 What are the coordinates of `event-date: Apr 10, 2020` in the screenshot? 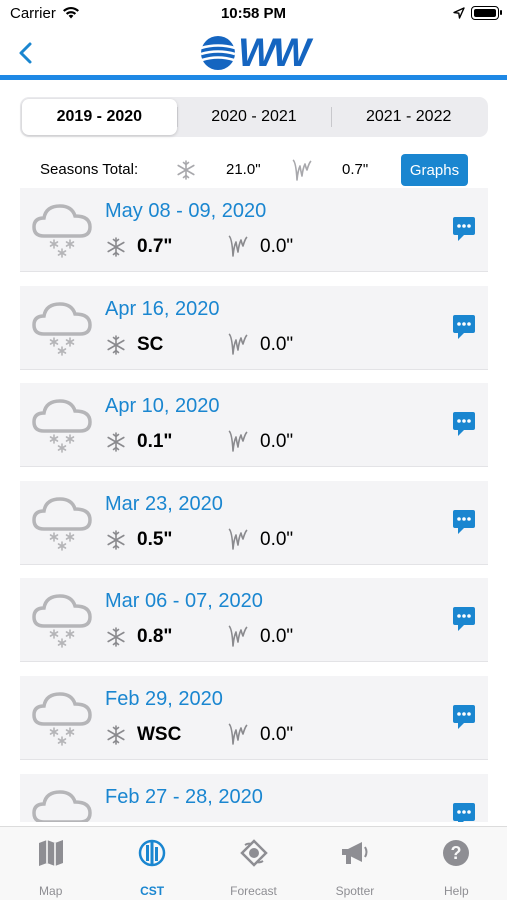 It's located at (162, 406).